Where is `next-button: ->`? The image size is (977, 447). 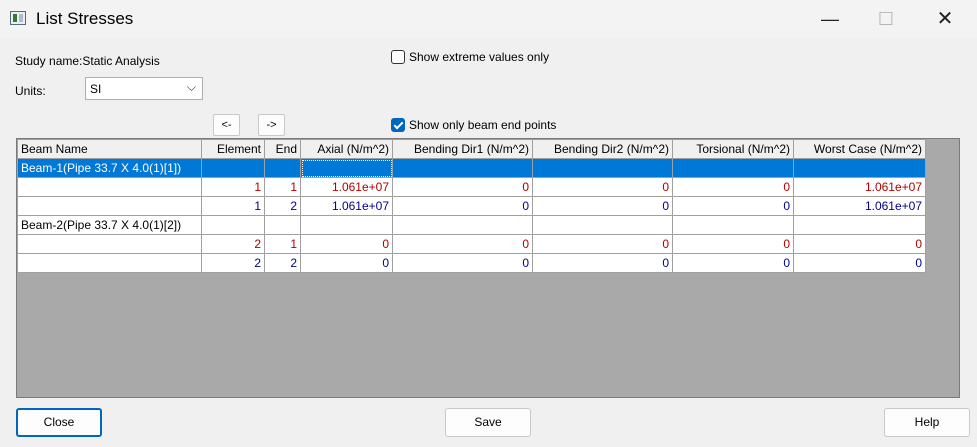 next-button: -> is located at coordinates (271, 125).